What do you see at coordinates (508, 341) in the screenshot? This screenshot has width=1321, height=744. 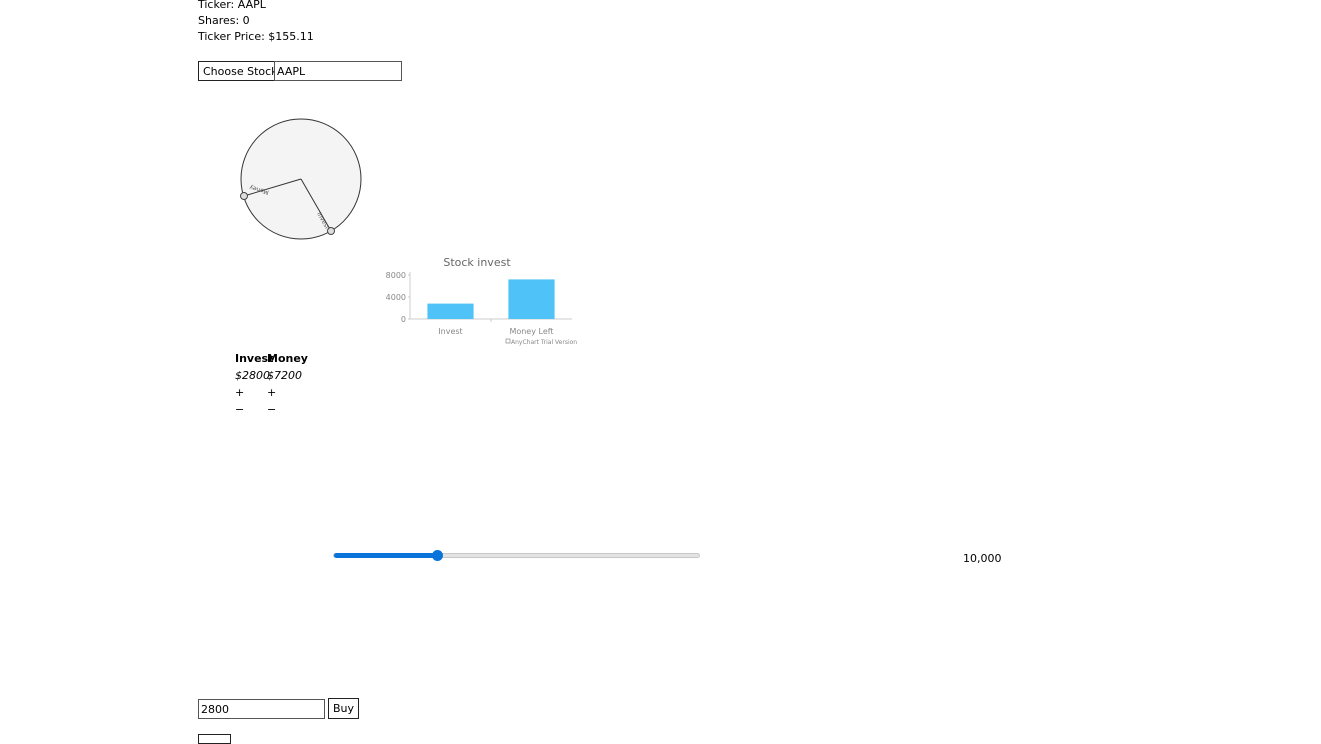 I see `chart-credit-icon` at bounding box center [508, 341].